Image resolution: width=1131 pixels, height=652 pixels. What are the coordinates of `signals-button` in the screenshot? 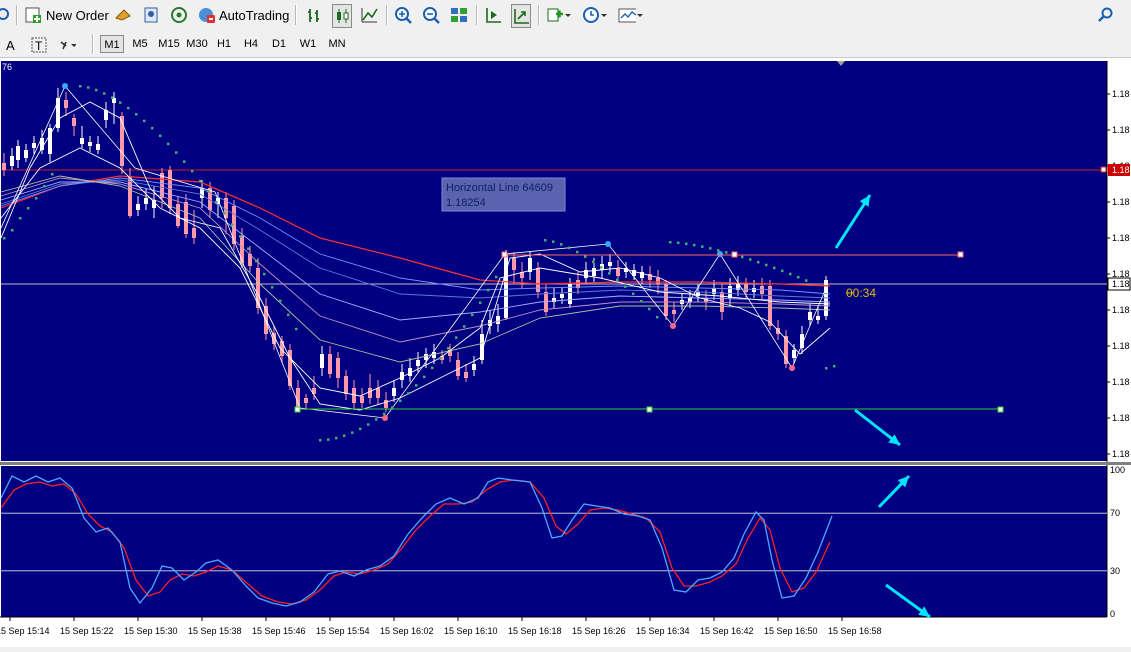 It's located at (179, 15).